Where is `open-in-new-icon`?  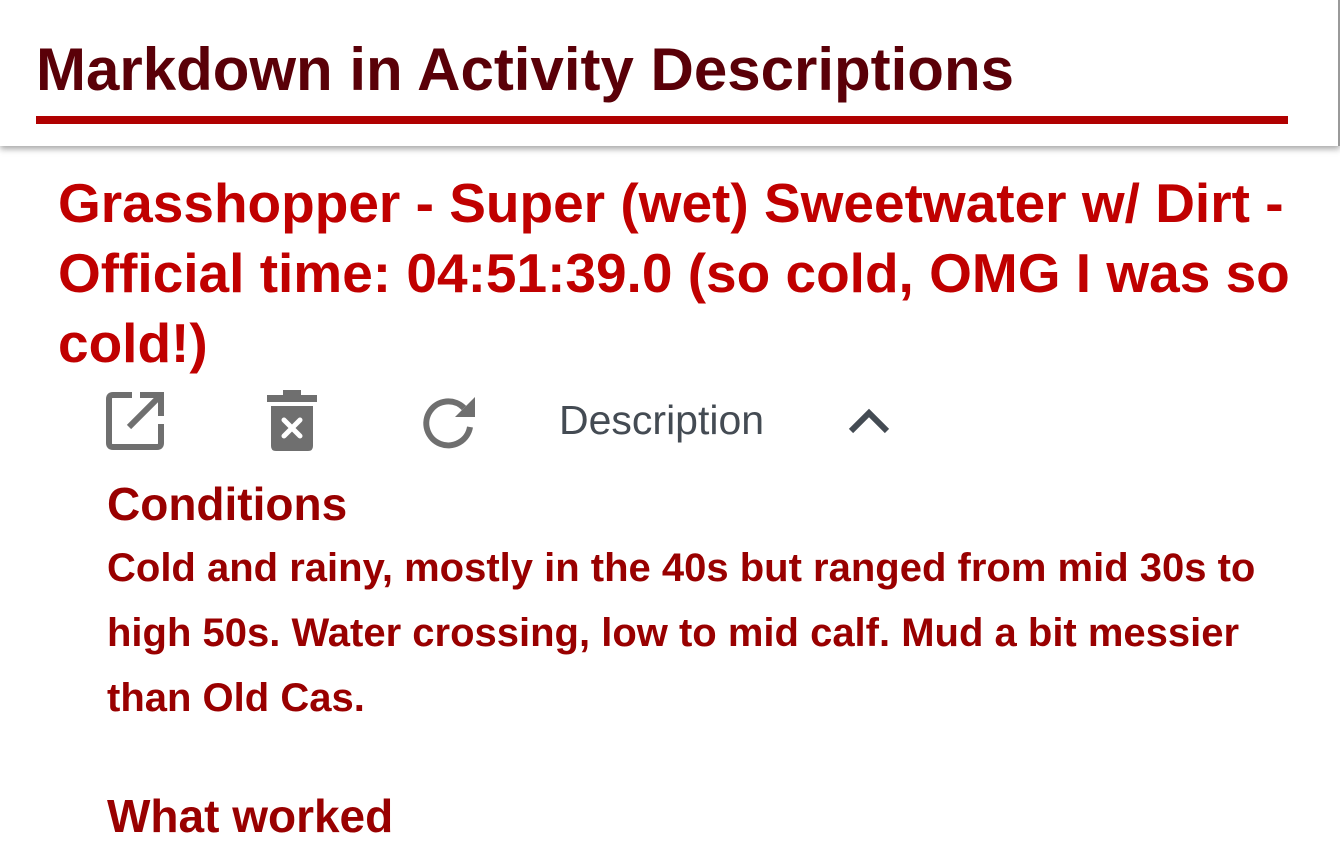 open-in-new-icon is located at coordinates (135, 423).